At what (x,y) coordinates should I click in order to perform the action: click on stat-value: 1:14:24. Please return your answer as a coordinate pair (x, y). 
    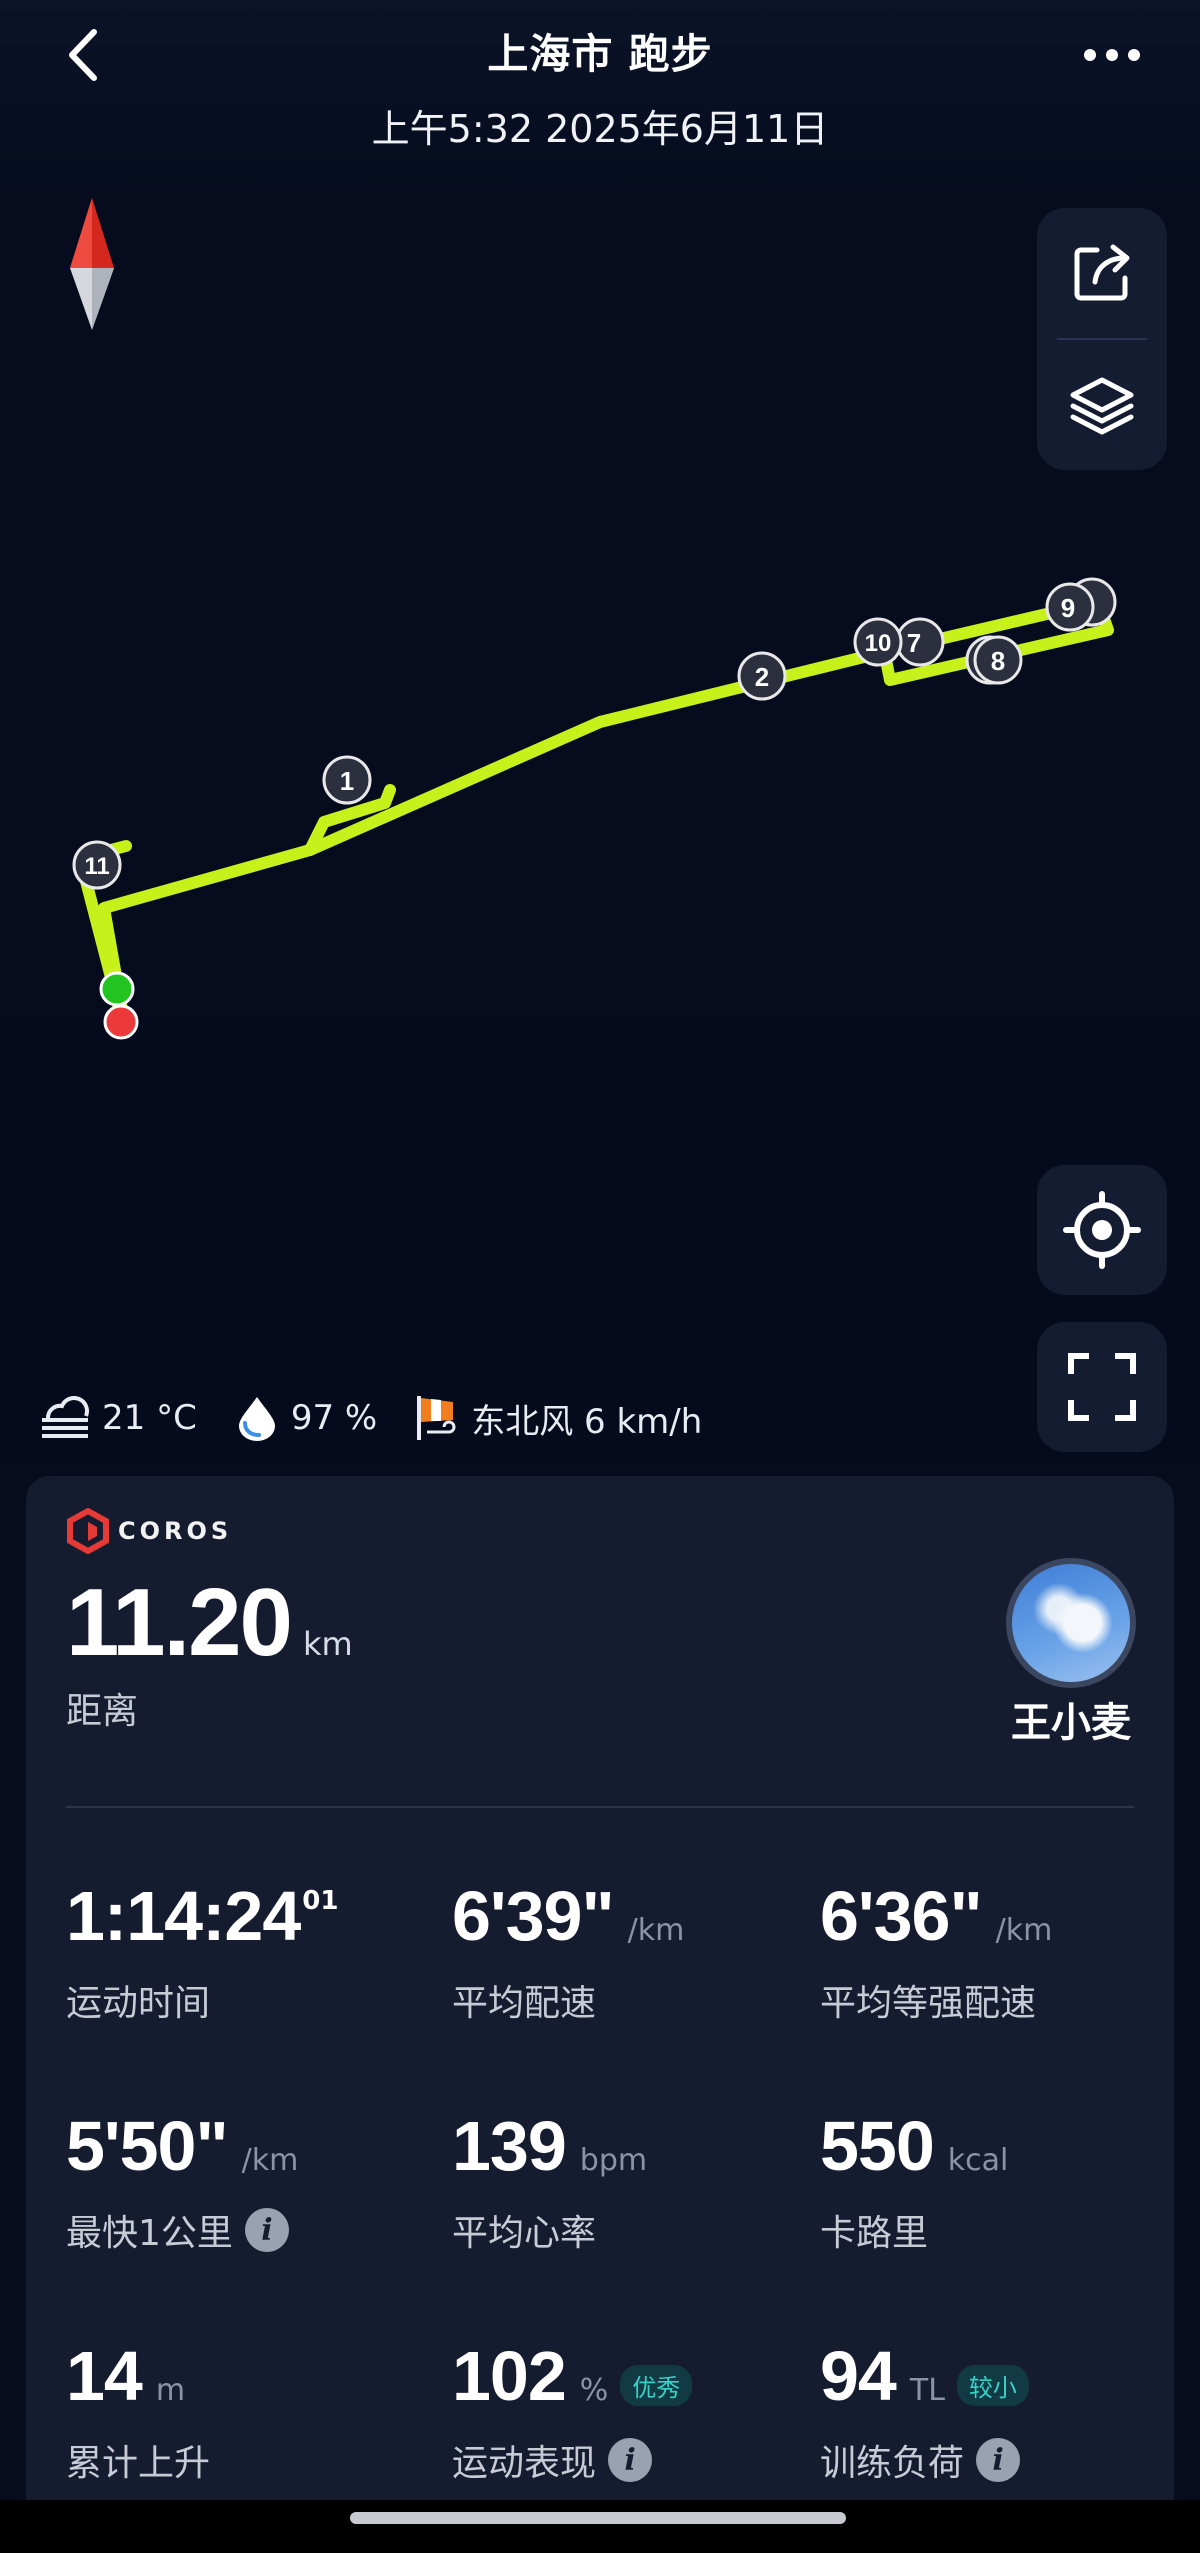
    Looking at the image, I should click on (183, 1916).